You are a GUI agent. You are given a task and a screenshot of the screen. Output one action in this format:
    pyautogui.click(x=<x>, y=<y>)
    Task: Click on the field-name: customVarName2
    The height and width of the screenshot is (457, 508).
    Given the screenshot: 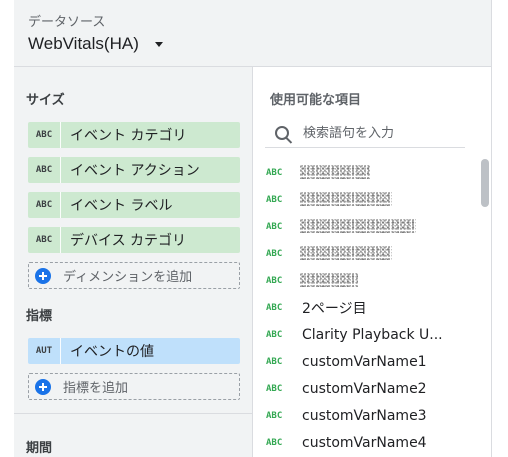 What is the action you would take?
    pyautogui.click(x=364, y=388)
    